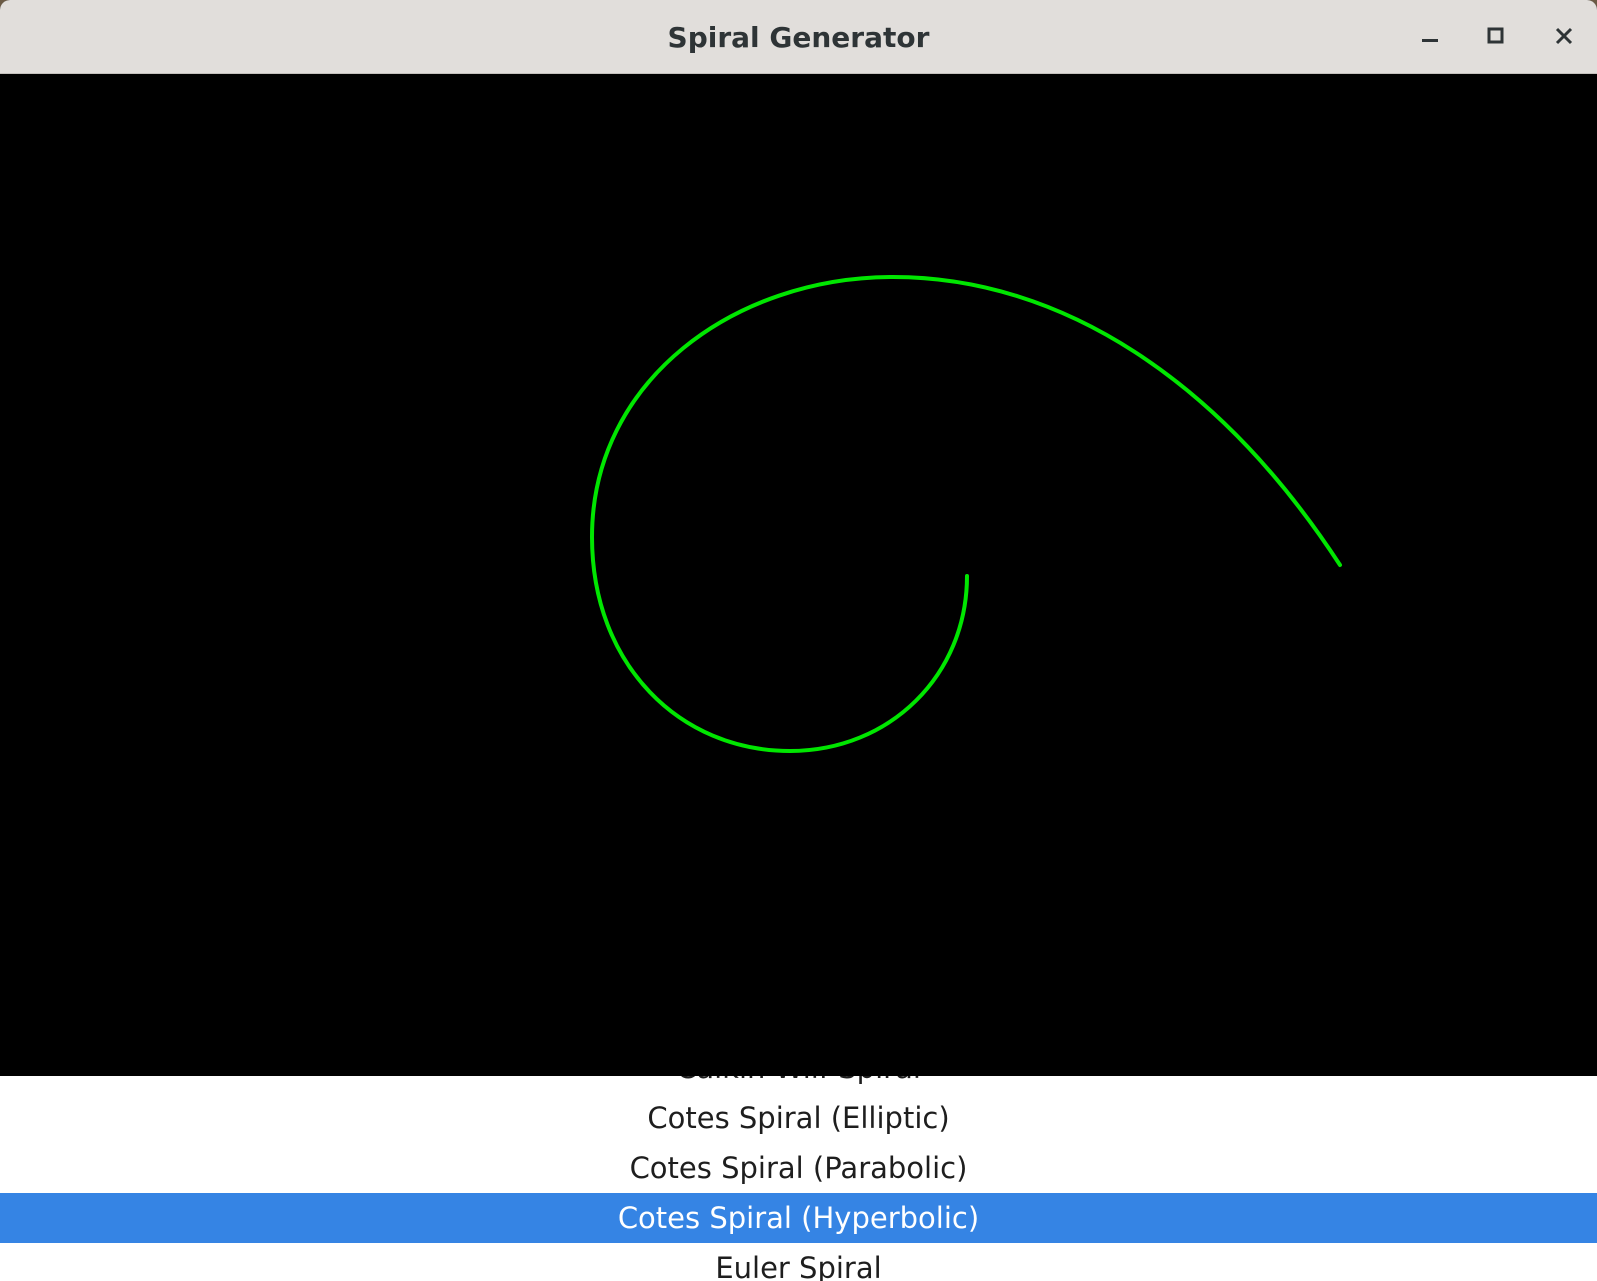 The image size is (1597, 1281). What do you see at coordinates (798, 1118) in the screenshot?
I see `list-item: Cotes Spiral (Elliptic)` at bounding box center [798, 1118].